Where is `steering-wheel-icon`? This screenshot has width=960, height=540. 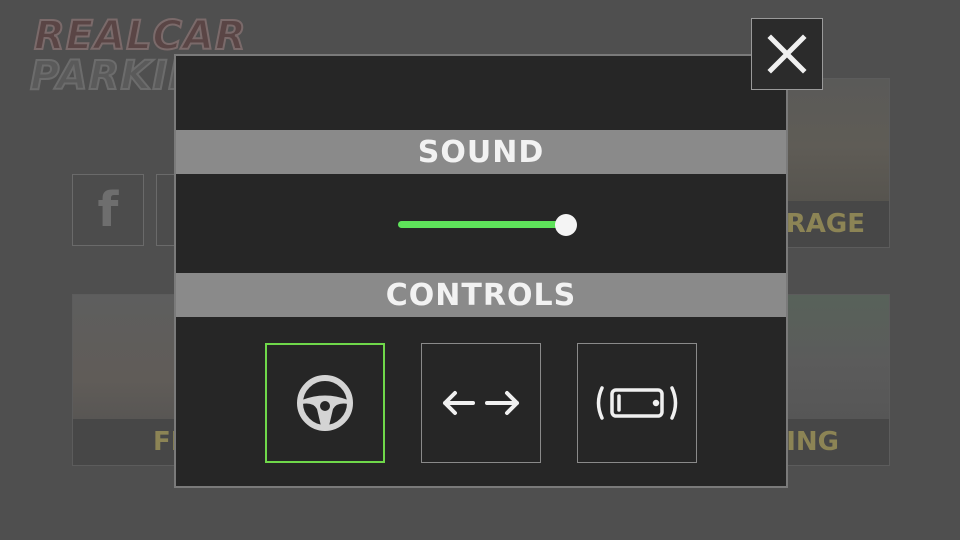
steering-wheel-icon is located at coordinates (325, 403).